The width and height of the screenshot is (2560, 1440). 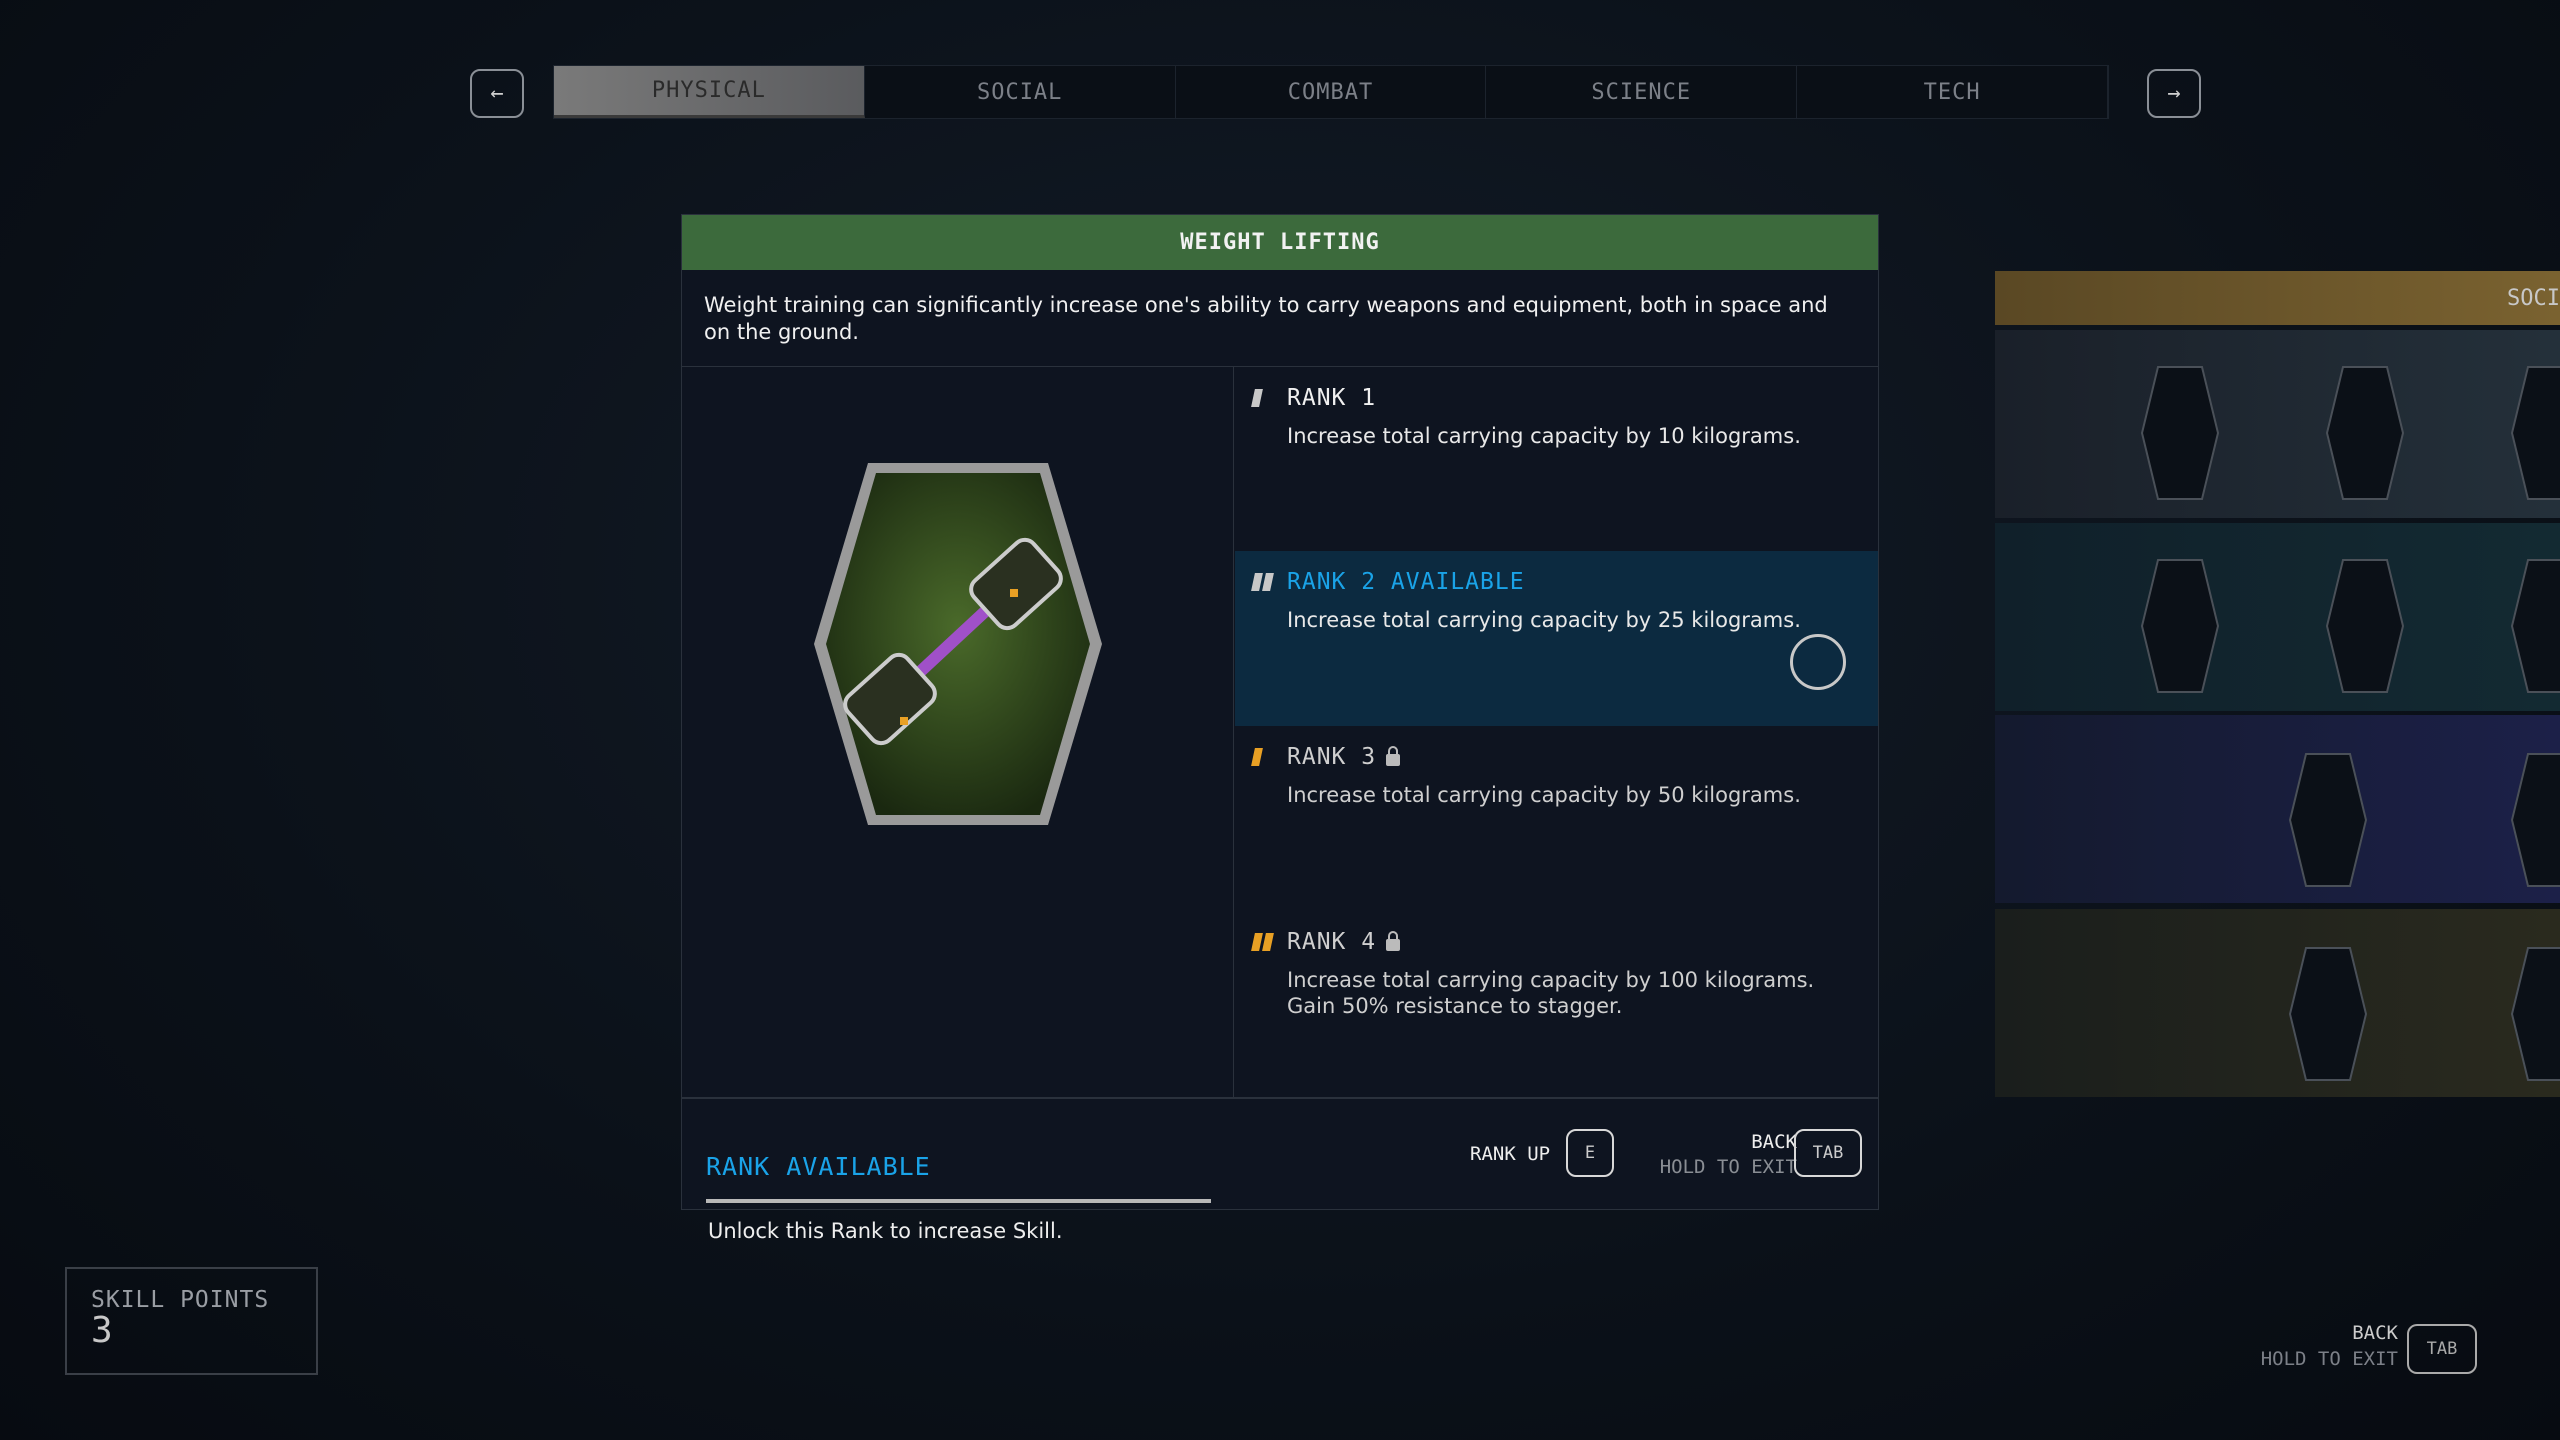 I want to click on tab-physical: PHYSICAL, so click(x=709, y=92).